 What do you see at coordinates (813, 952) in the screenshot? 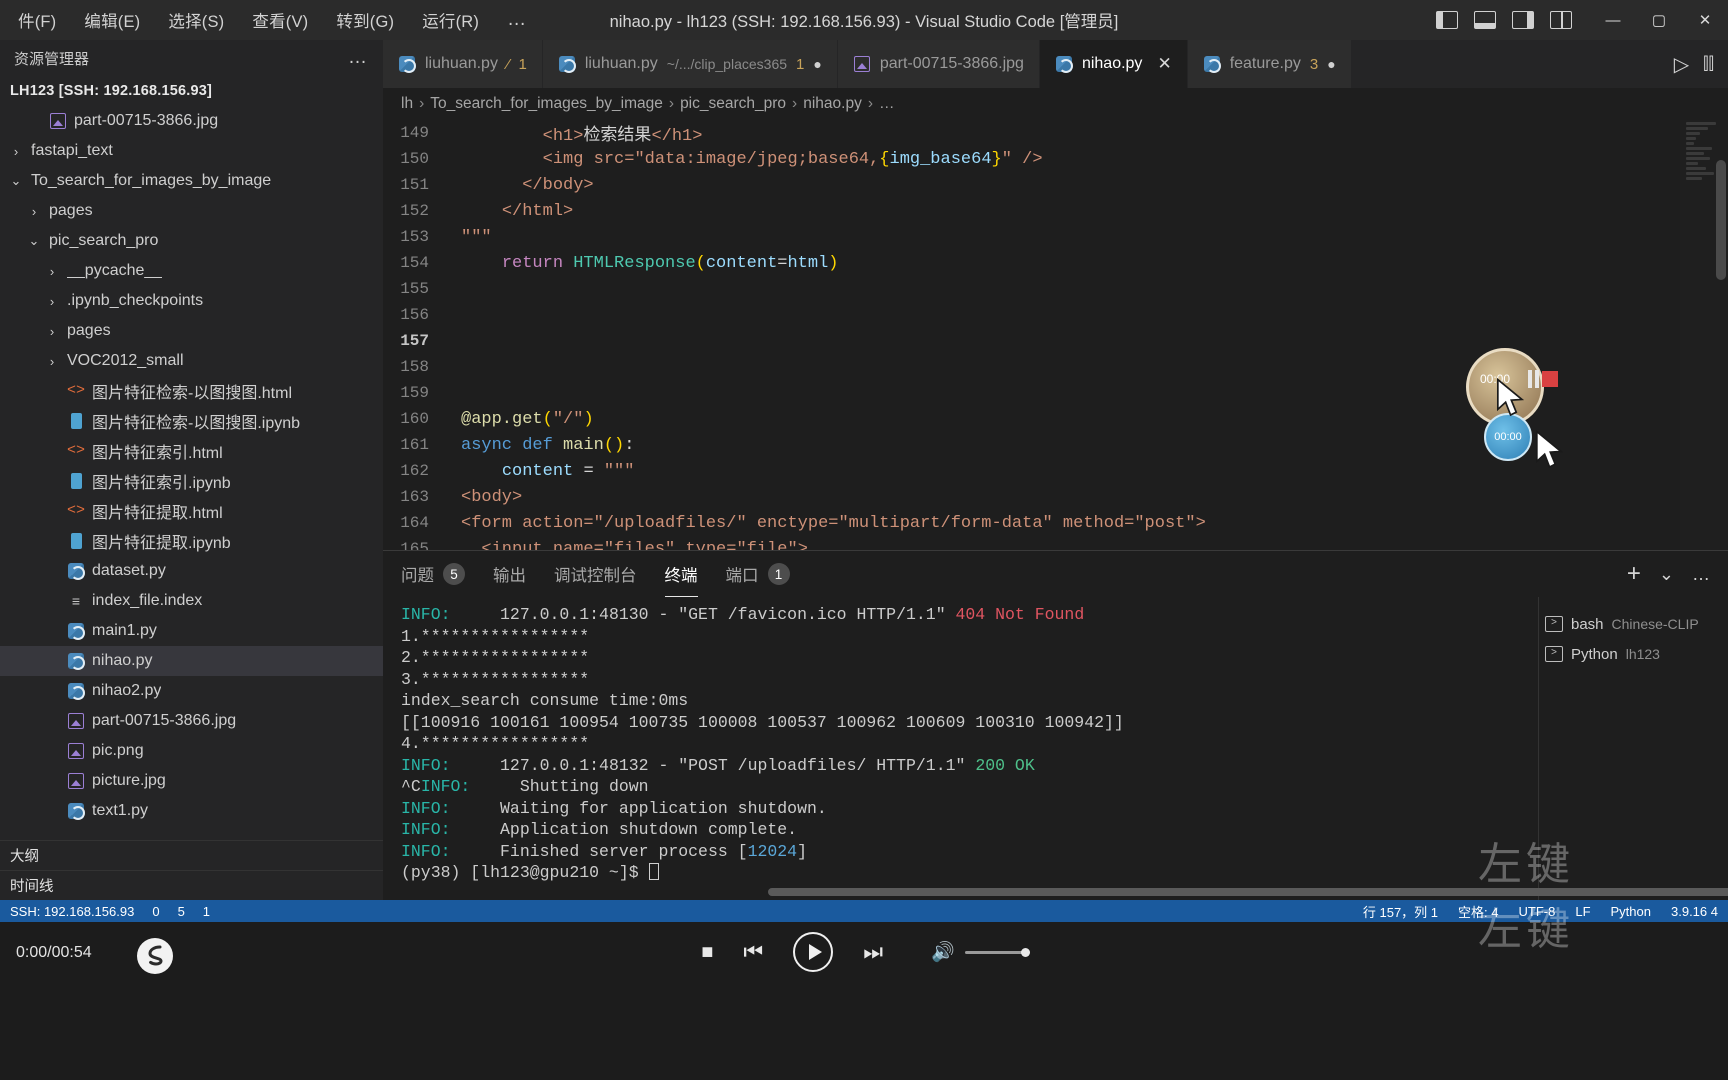
I see `play-button` at bounding box center [813, 952].